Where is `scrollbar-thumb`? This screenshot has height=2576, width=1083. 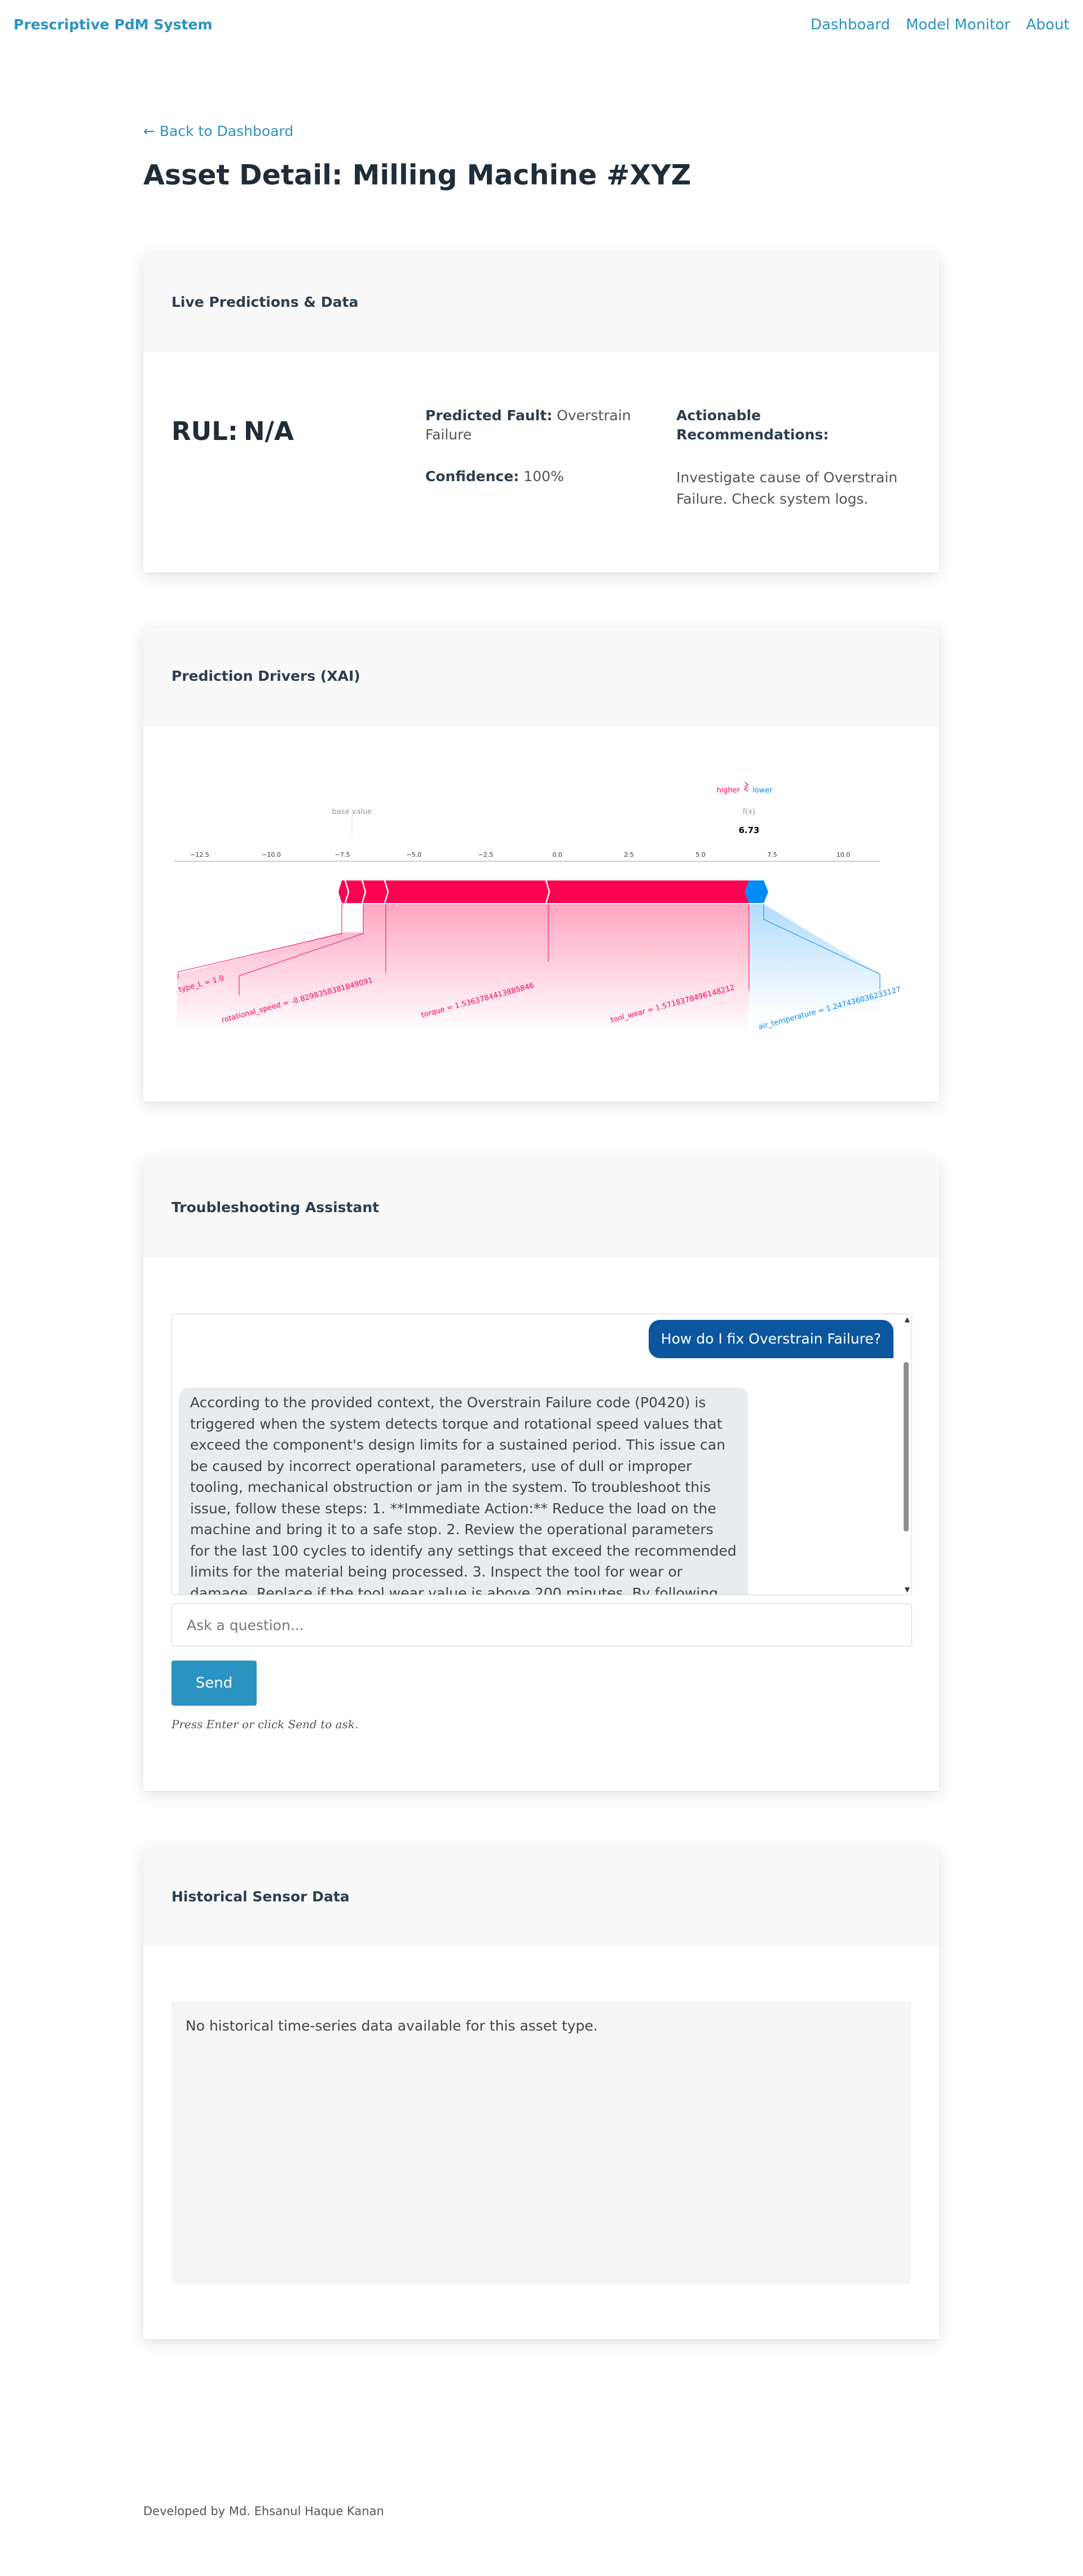 scrollbar-thumb is located at coordinates (907, 1446).